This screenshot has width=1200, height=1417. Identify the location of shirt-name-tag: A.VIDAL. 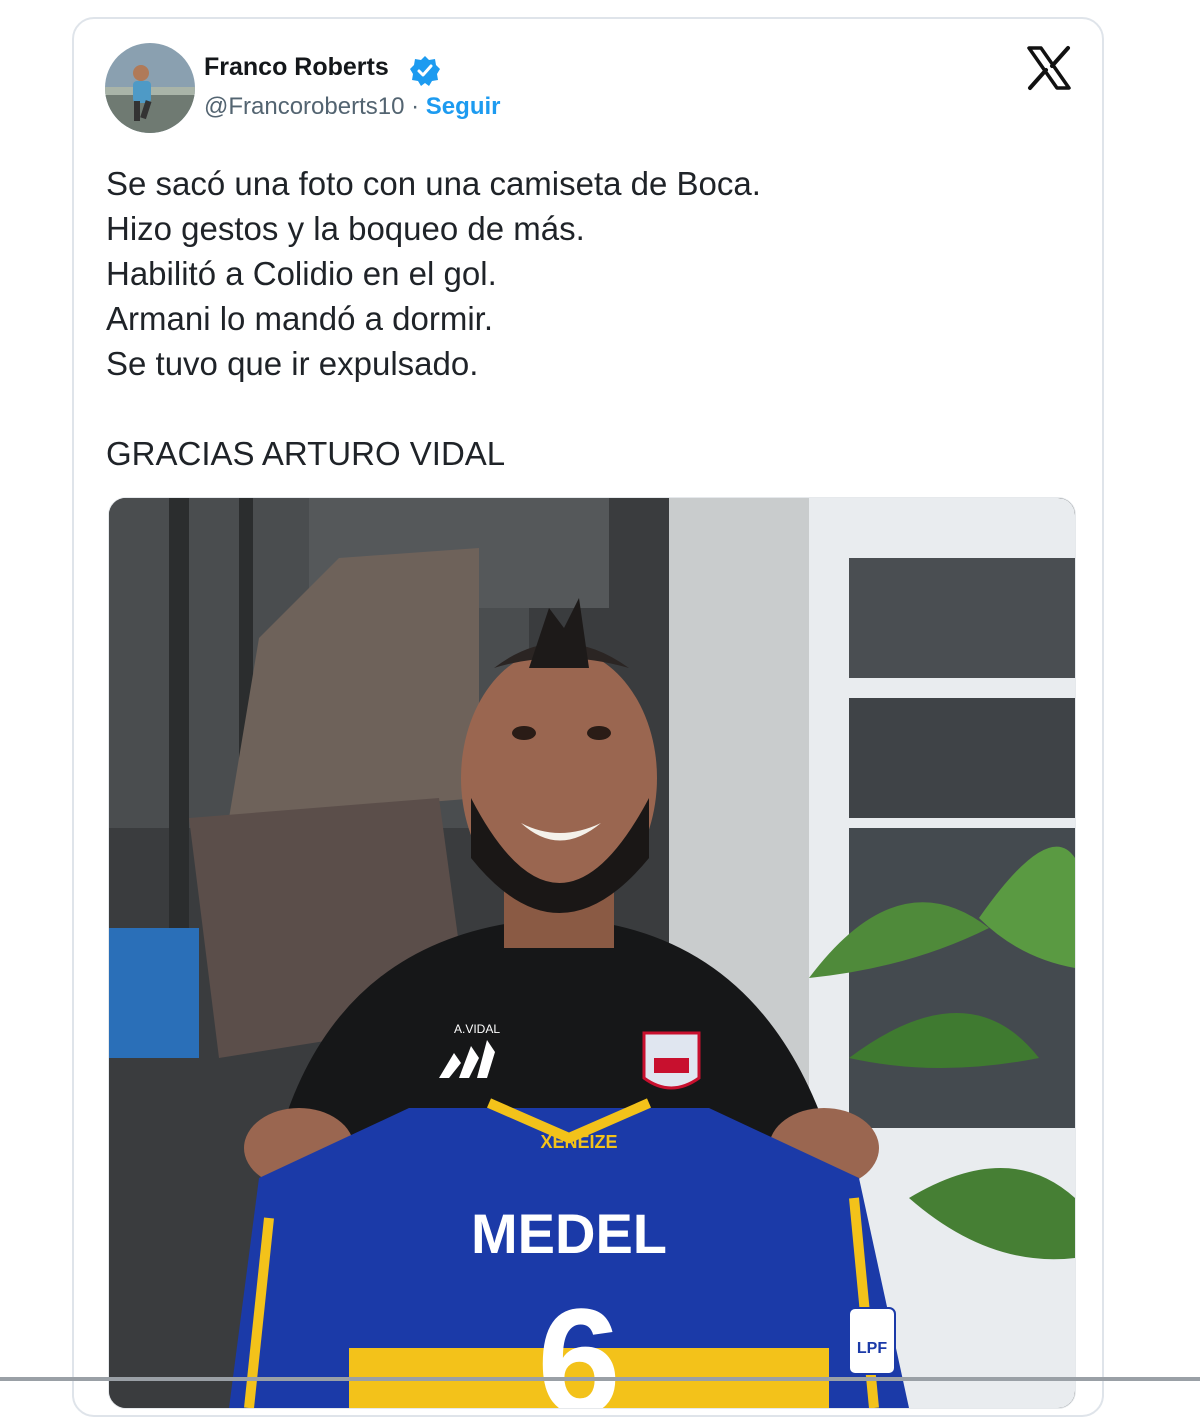
(477, 1029).